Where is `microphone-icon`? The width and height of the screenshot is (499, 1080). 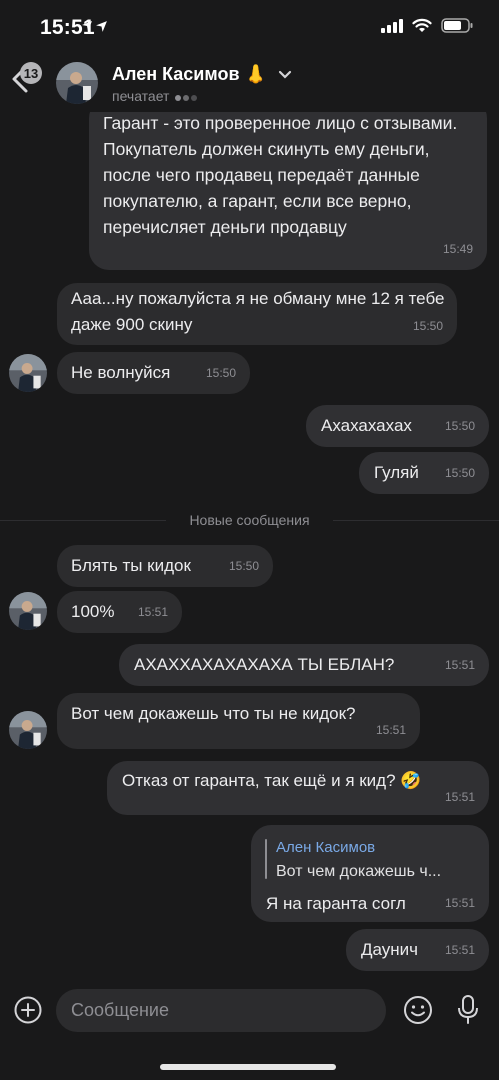 microphone-icon is located at coordinates (468, 1012).